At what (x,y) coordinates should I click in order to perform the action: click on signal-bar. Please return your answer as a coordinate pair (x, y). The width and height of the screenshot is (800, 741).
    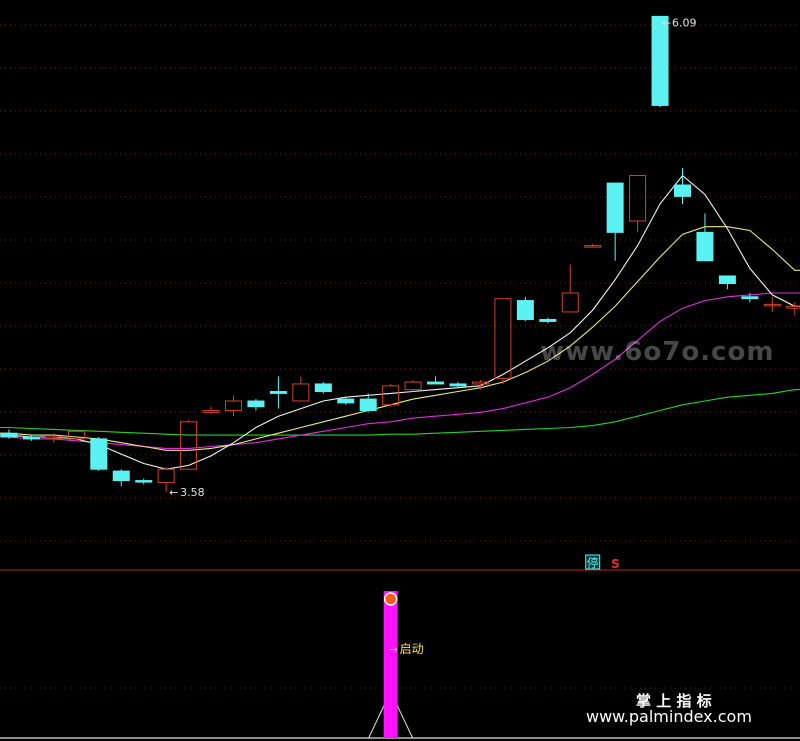
    Looking at the image, I should click on (390, 664).